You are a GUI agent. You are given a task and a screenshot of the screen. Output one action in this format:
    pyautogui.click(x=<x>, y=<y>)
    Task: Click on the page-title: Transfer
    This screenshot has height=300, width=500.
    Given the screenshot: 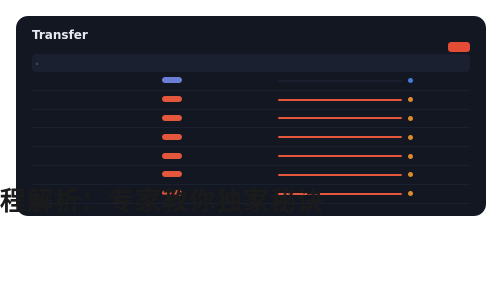 What is the action you would take?
    pyautogui.click(x=60, y=35)
    